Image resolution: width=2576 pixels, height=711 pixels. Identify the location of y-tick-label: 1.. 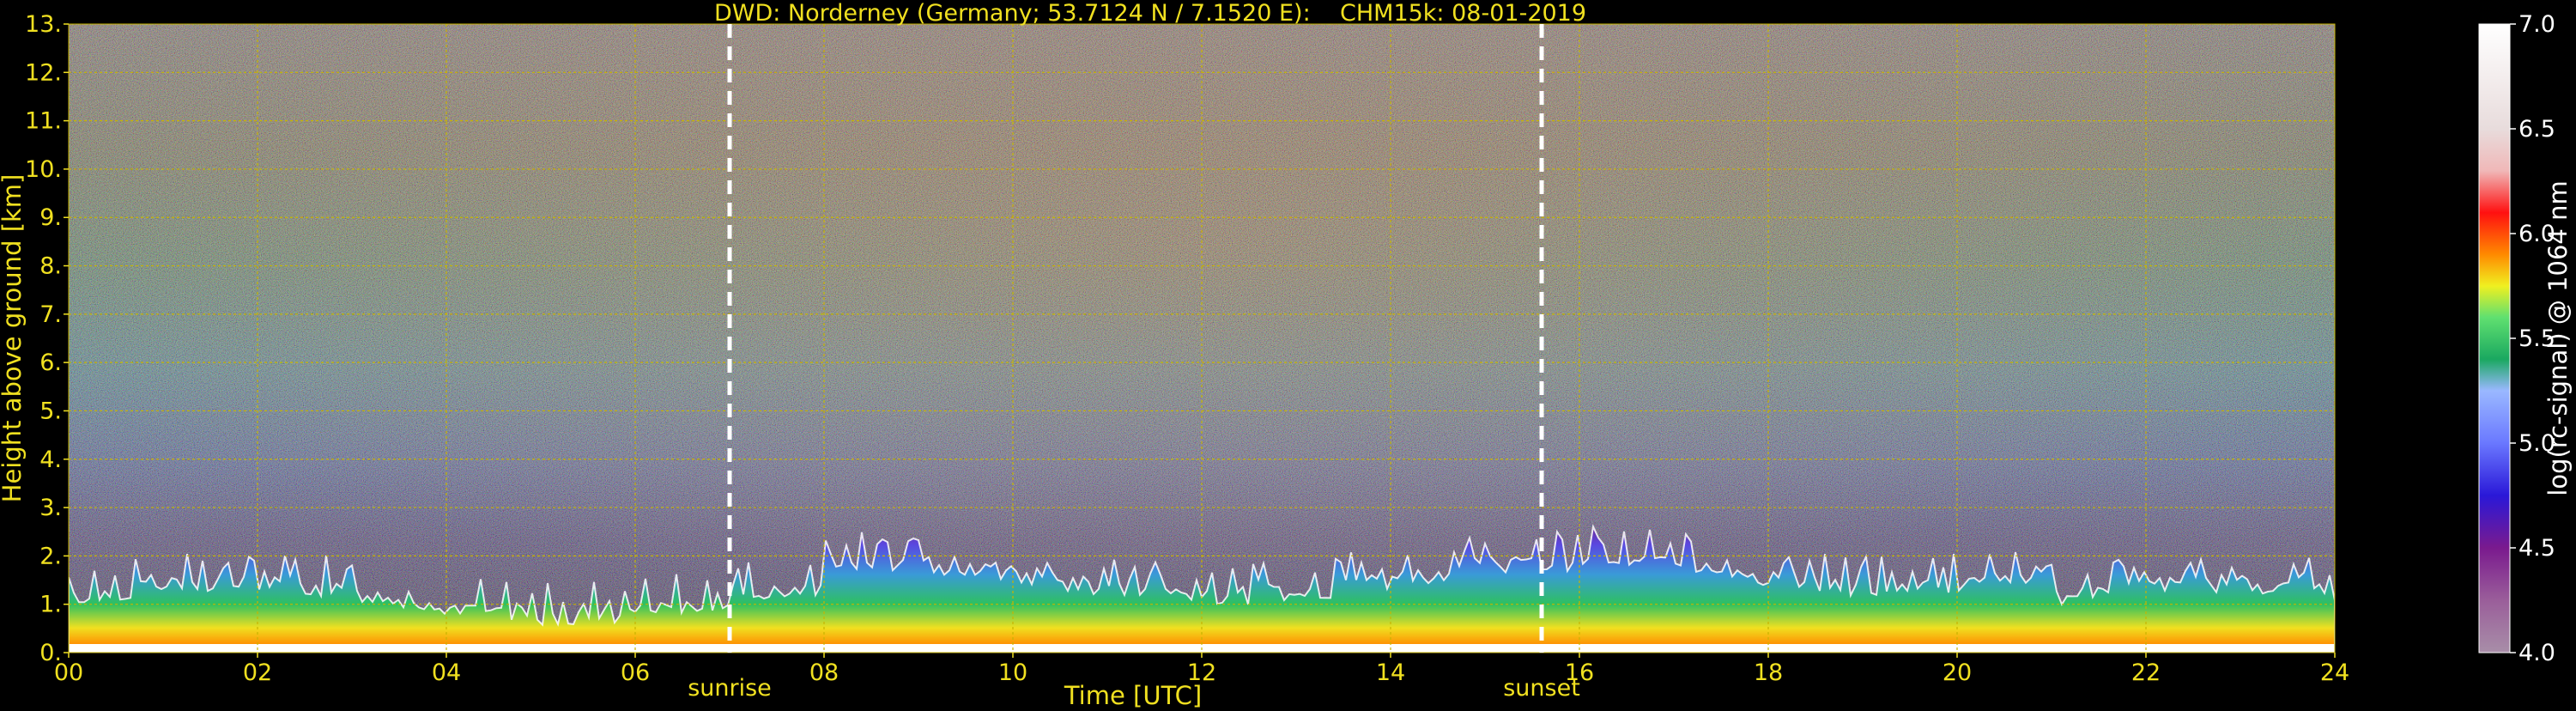
(50, 605).